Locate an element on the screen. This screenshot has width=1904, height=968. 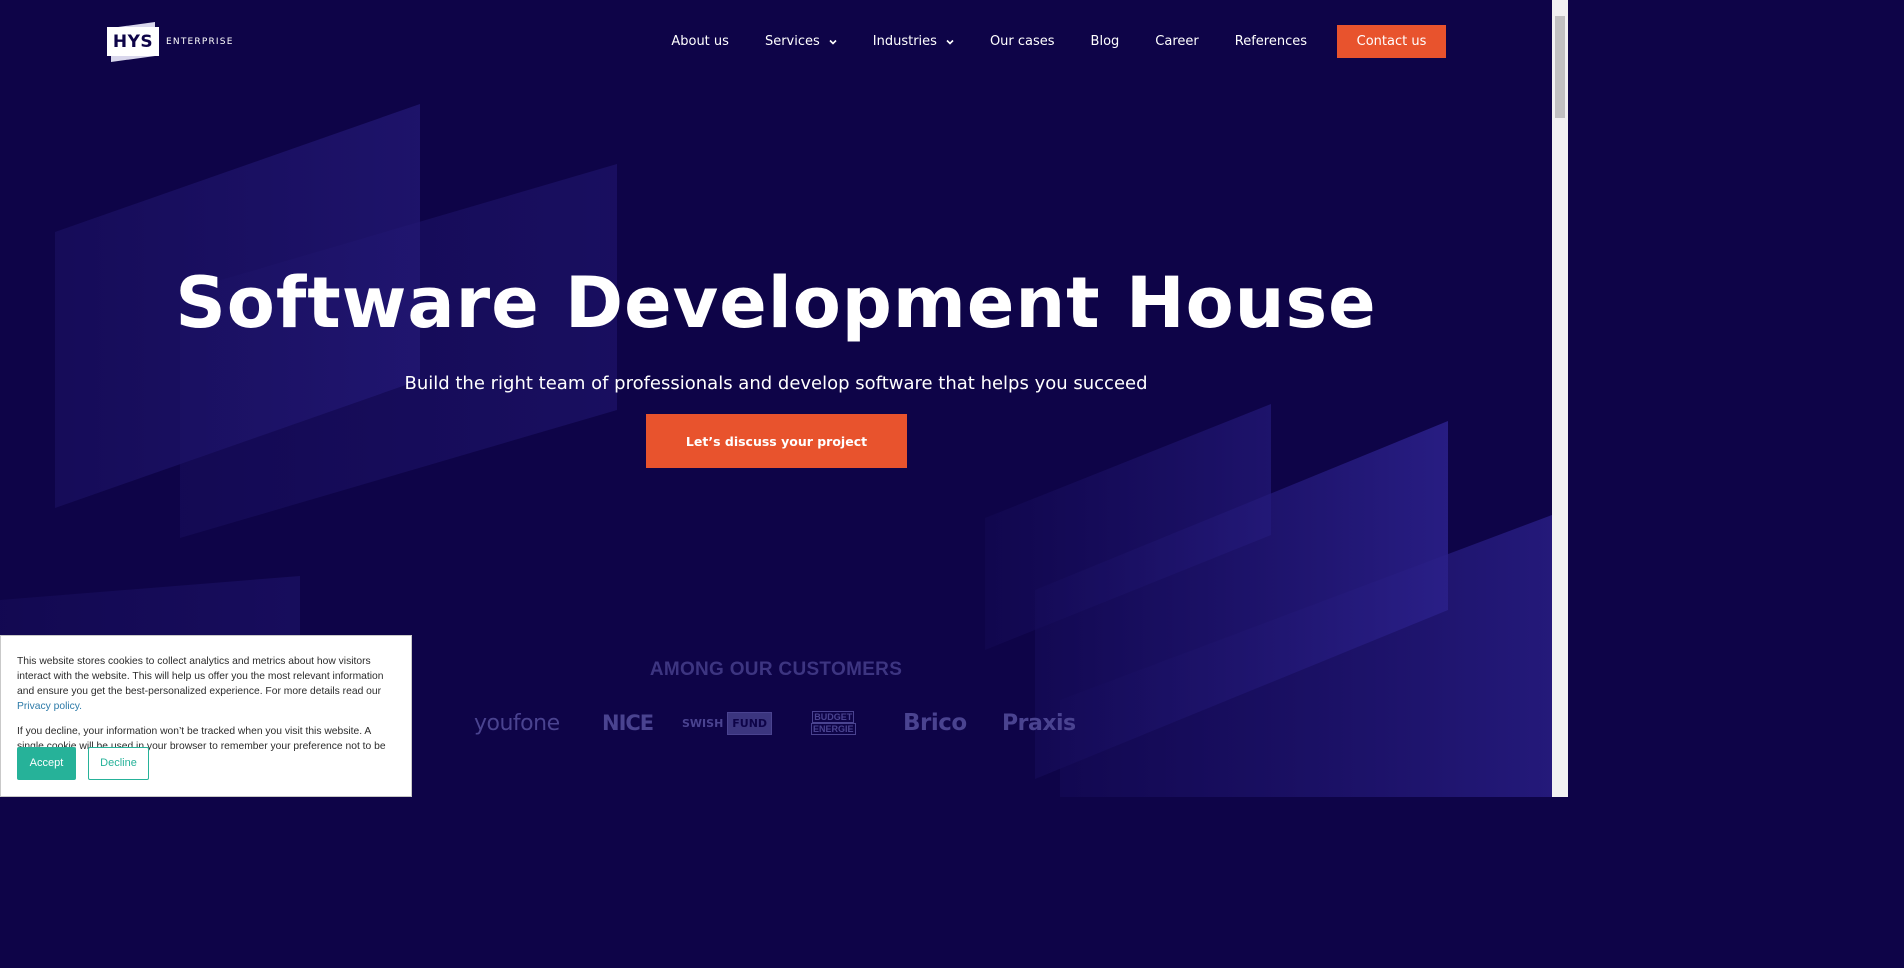
privacy-policy-link: Privacy policy. is located at coordinates (49, 706).